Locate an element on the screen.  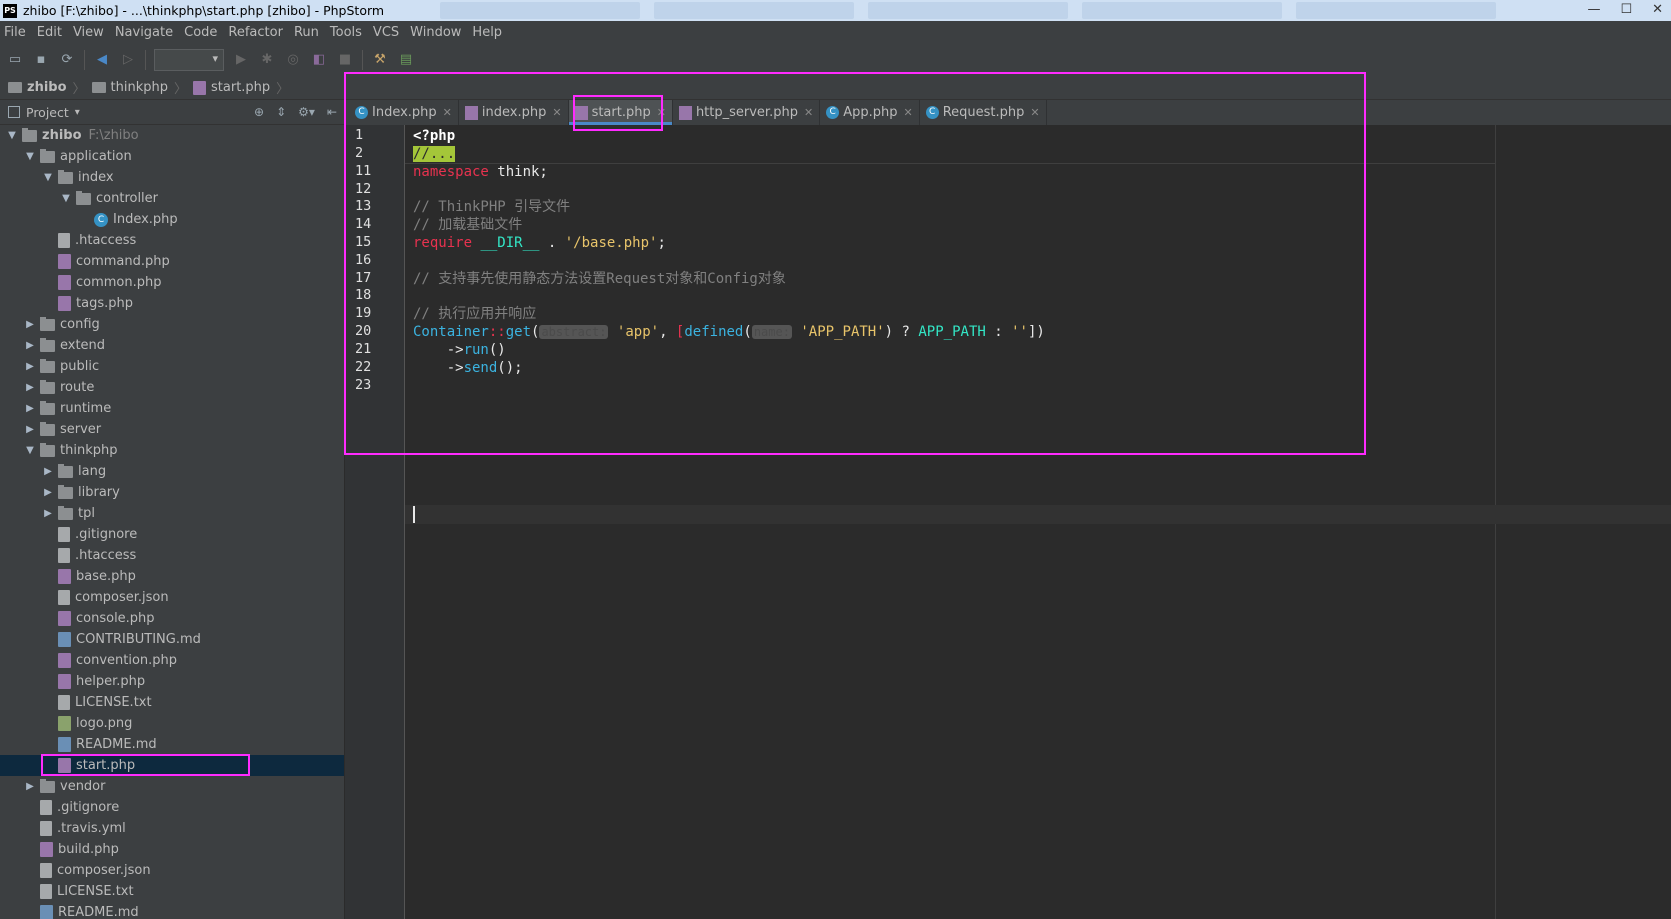
tree-item: common.php is located at coordinates (172, 282).